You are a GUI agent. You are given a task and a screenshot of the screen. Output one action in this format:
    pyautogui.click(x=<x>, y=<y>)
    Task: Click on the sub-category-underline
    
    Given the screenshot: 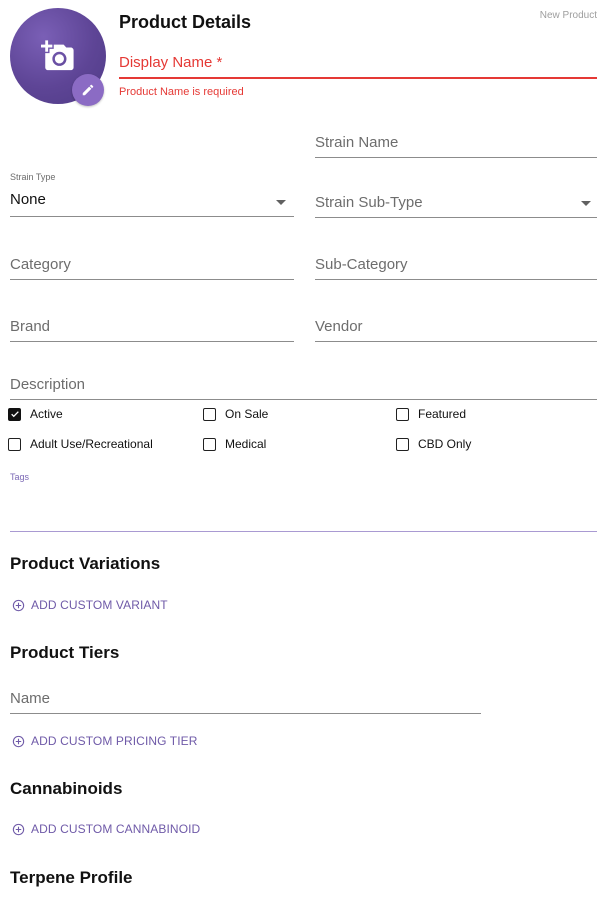 What is the action you would take?
    pyautogui.click(x=456, y=279)
    